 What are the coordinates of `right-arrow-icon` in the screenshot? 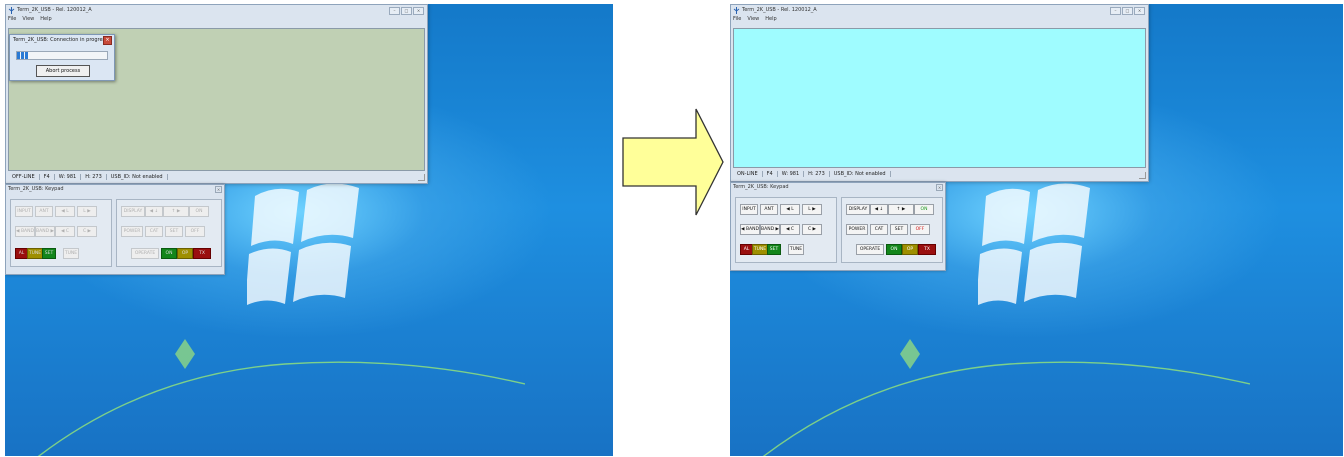 It's located at (673, 162).